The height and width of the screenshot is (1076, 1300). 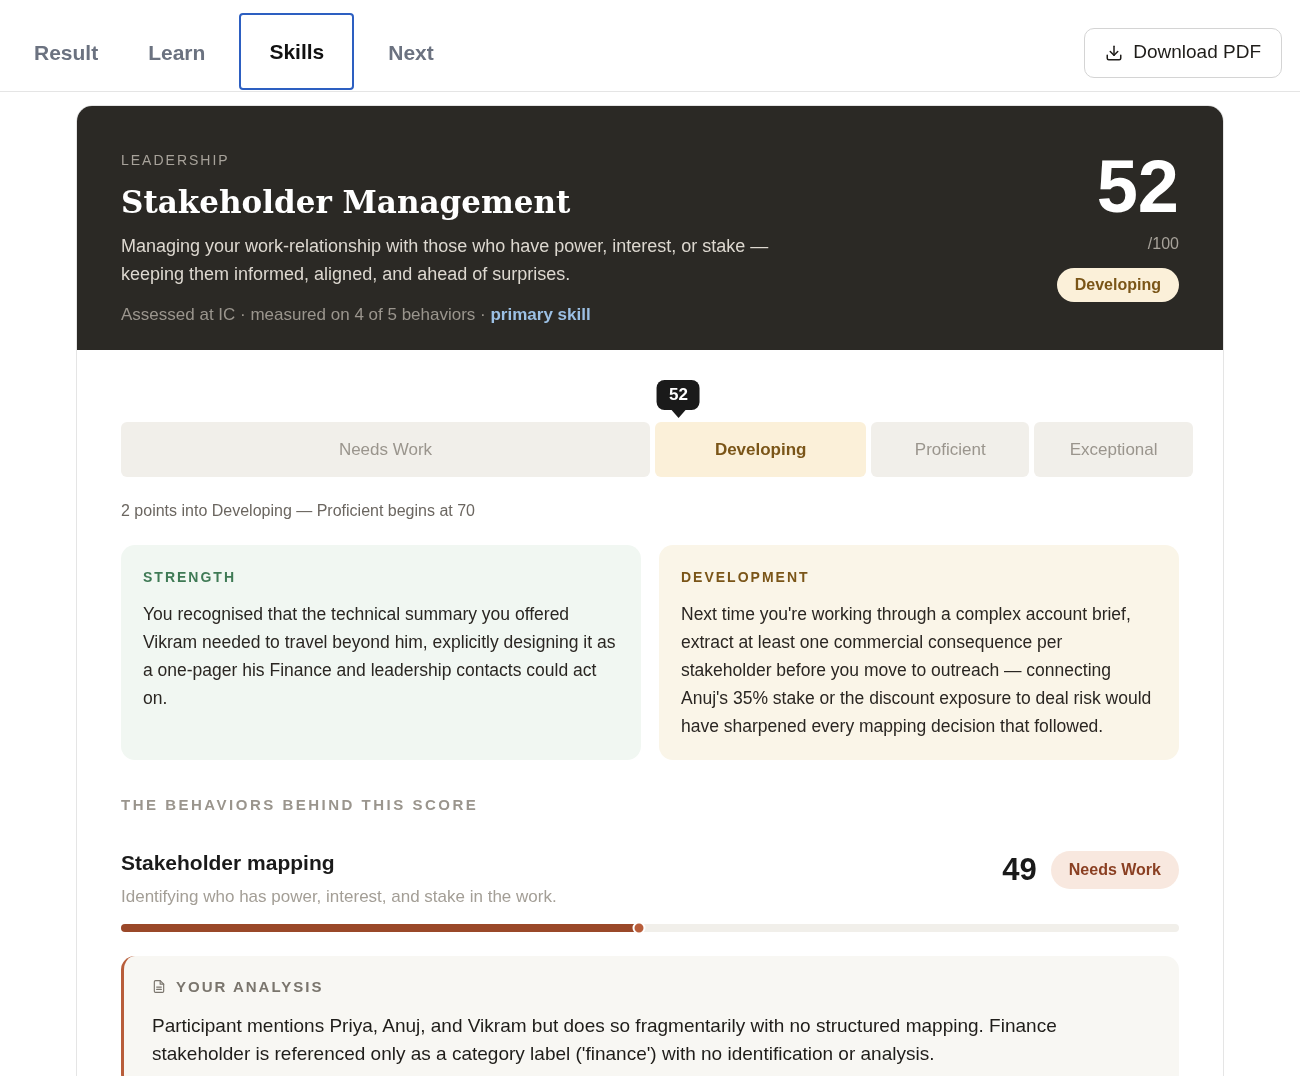 I want to click on download-icon, so click(x=1114, y=52).